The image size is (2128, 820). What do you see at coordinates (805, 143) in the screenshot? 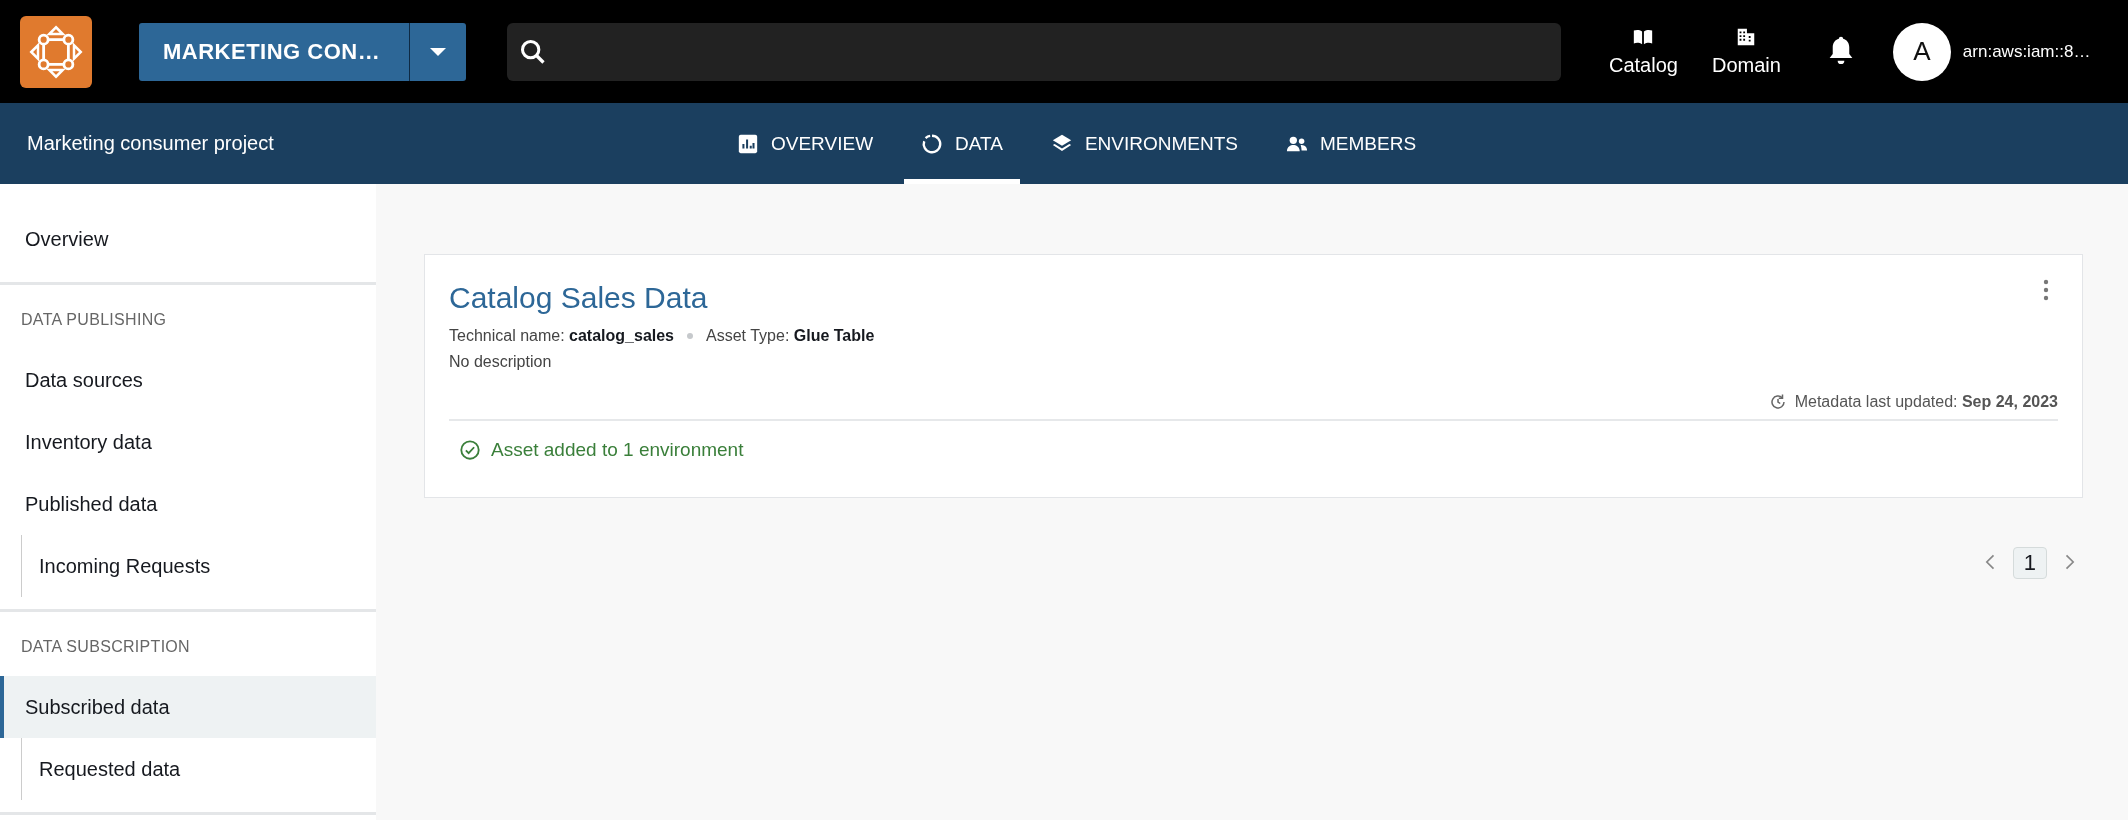
I see `nav-tab: OVERVIEW` at bounding box center [805, 143].